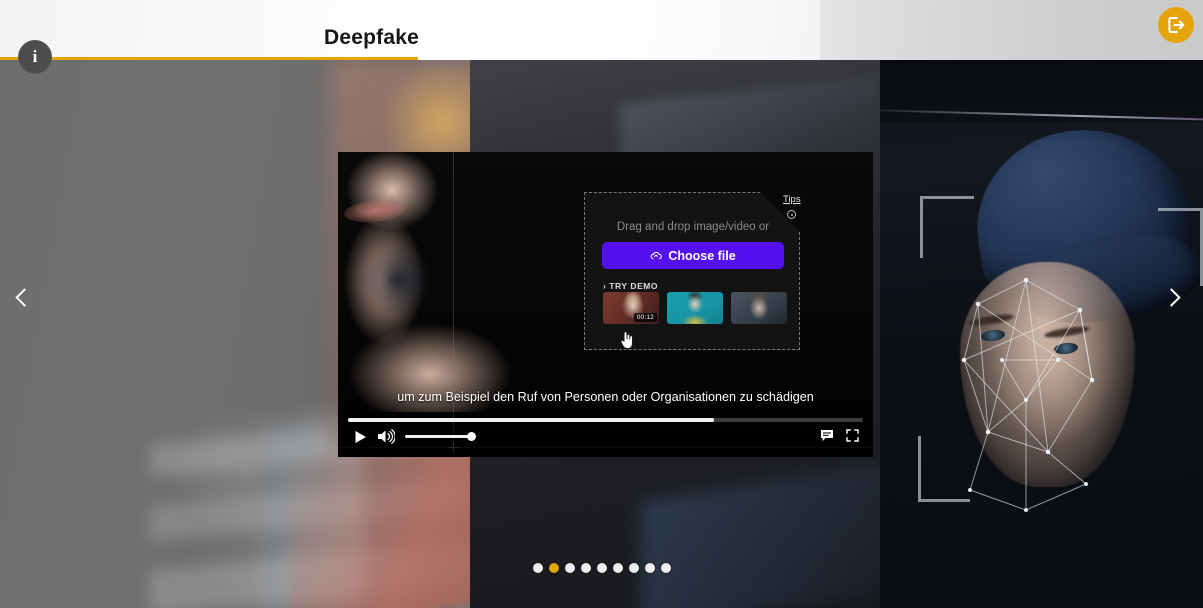  I want to click on logout-icon-glyph, so click(1176, 25).